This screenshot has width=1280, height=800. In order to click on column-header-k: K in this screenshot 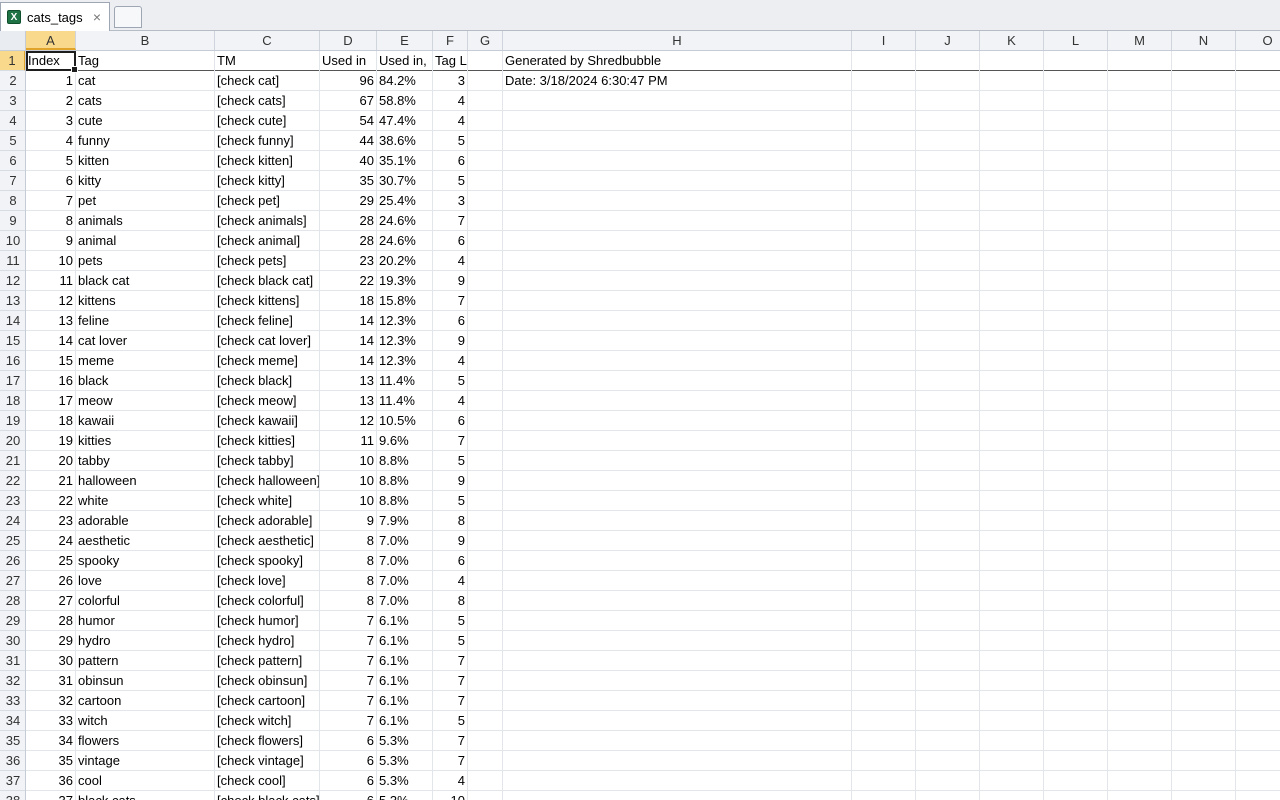, I will do `click(1012, 40)`.